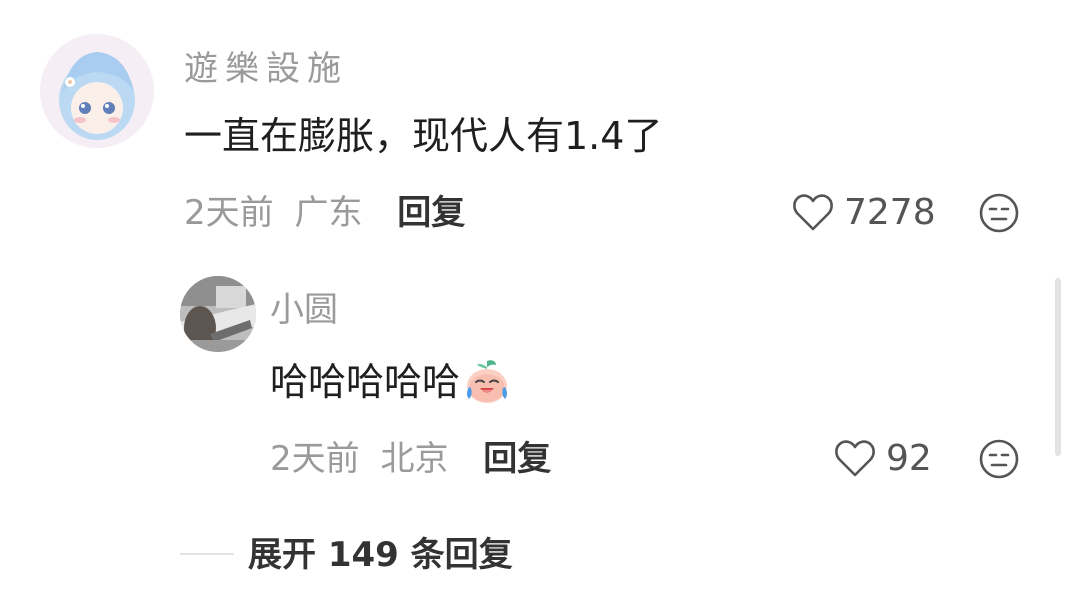  What do you see at coordinates (431, 213) in the screenshot?
I see `reply-button: 回复` at bounding box center [431, 213].